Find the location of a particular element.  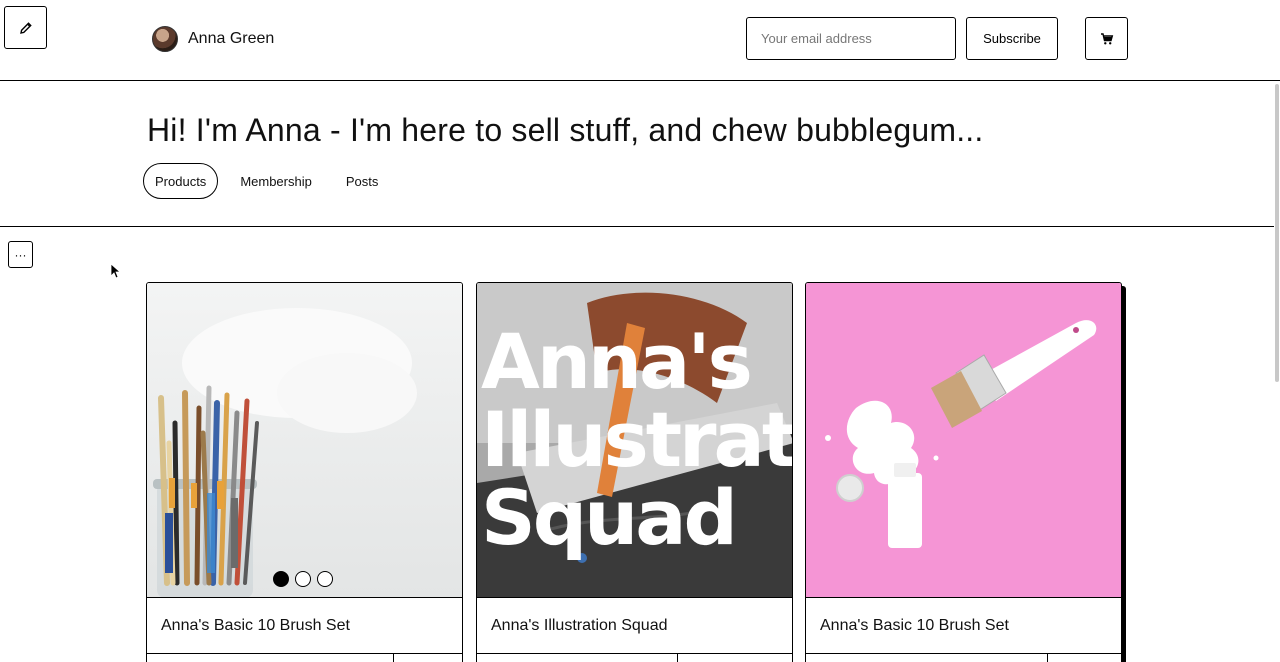

cart-button is located at coordinates (1106, 38).